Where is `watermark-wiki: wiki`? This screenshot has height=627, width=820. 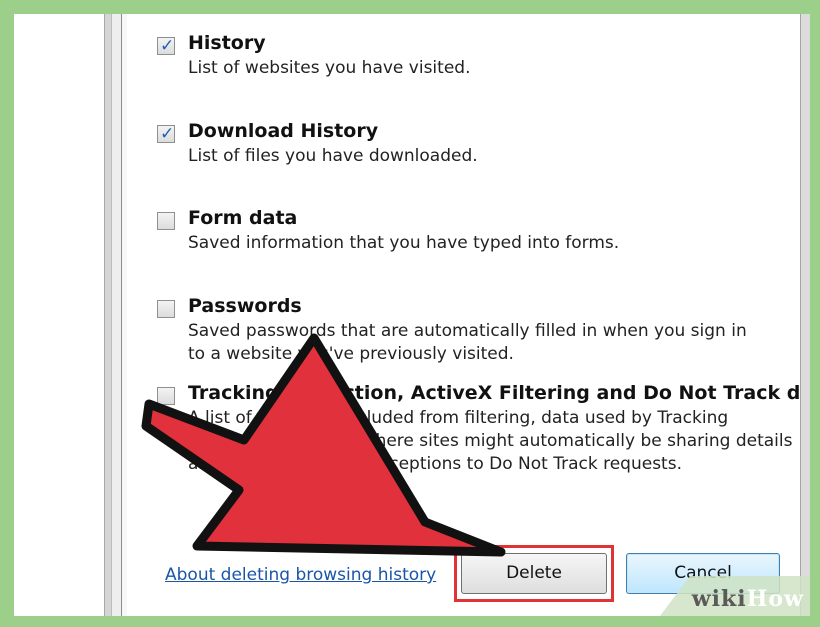 watermark-wiki: wiki is located at coordinates (719, 599).